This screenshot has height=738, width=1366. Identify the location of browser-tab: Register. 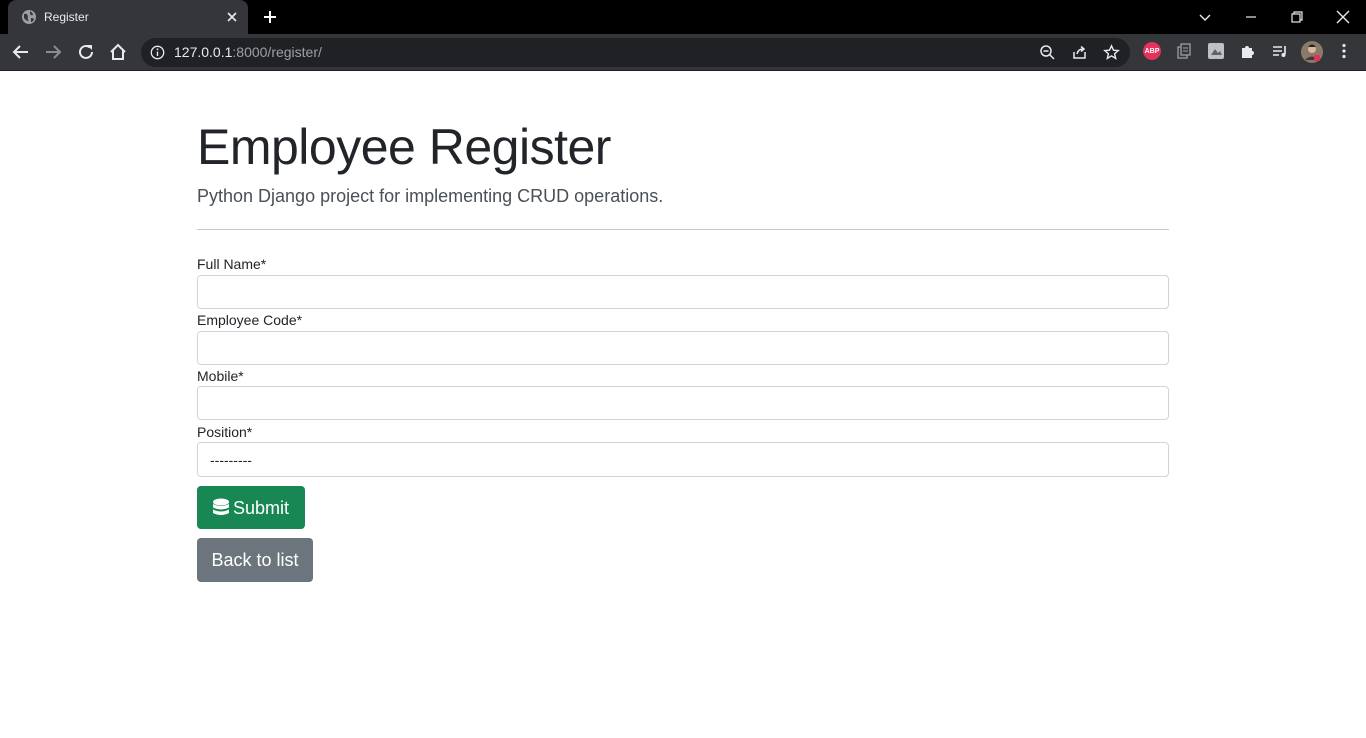
(128, 17).